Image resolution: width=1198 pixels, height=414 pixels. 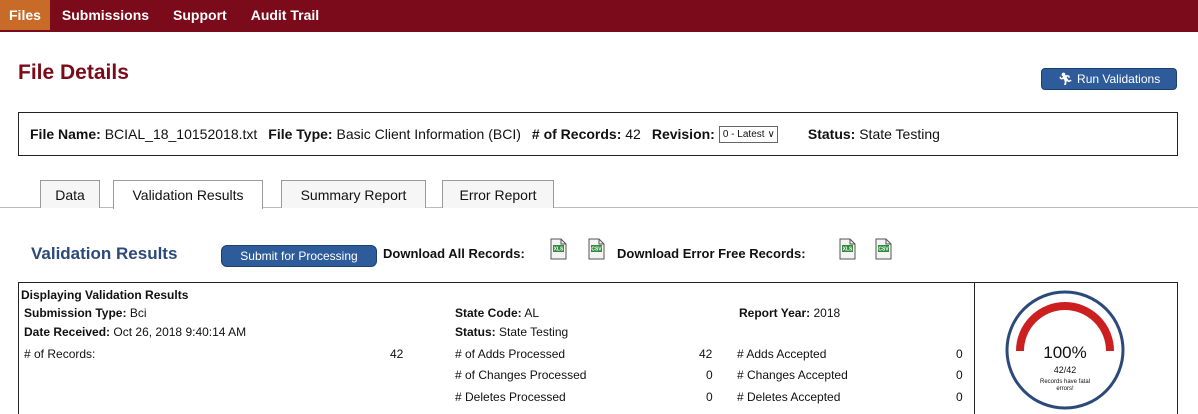 I want to click on report-year-value: 2018, so click(x=827, y=313).